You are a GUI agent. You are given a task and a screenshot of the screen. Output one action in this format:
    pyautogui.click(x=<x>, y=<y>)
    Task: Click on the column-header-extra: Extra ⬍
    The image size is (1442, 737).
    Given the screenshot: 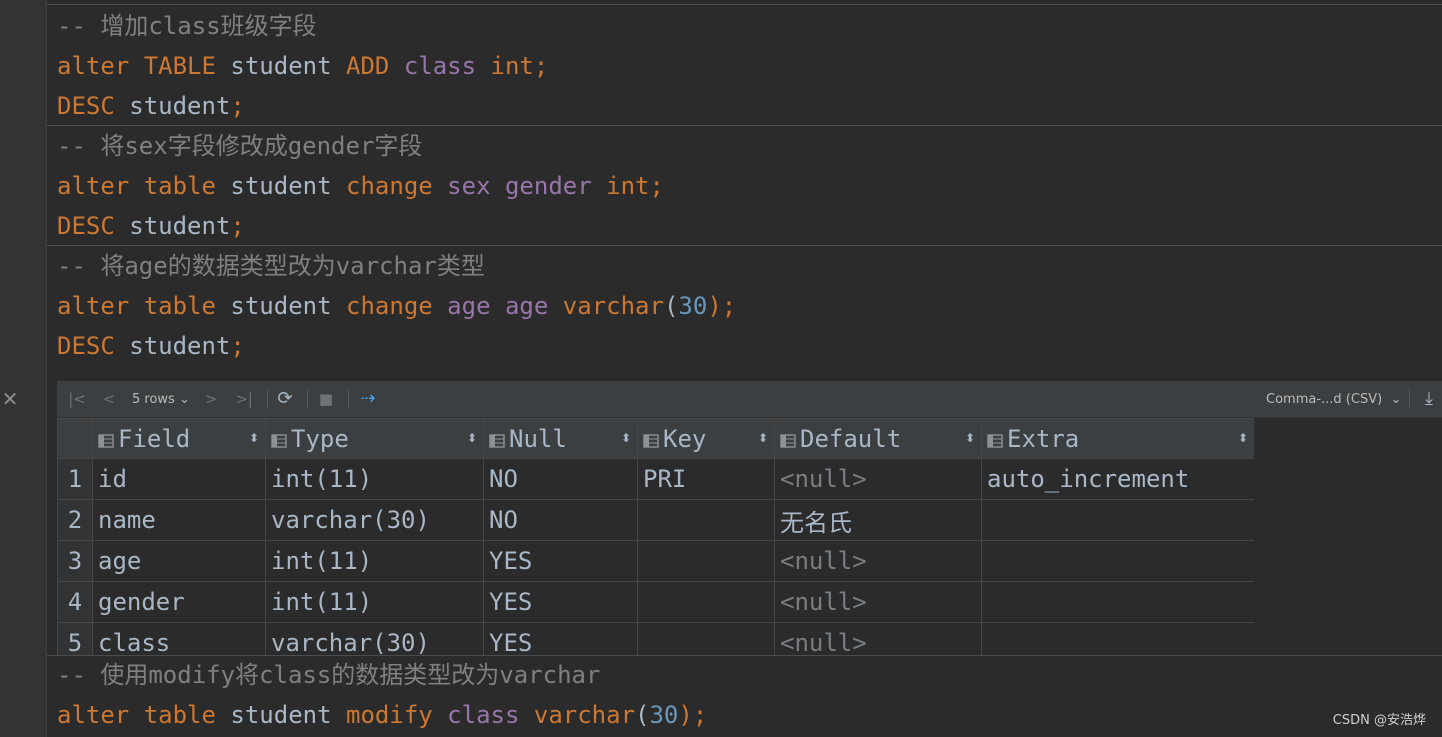 What is the action you would take?
    pyautogui.click(x=1117, y=438)
    